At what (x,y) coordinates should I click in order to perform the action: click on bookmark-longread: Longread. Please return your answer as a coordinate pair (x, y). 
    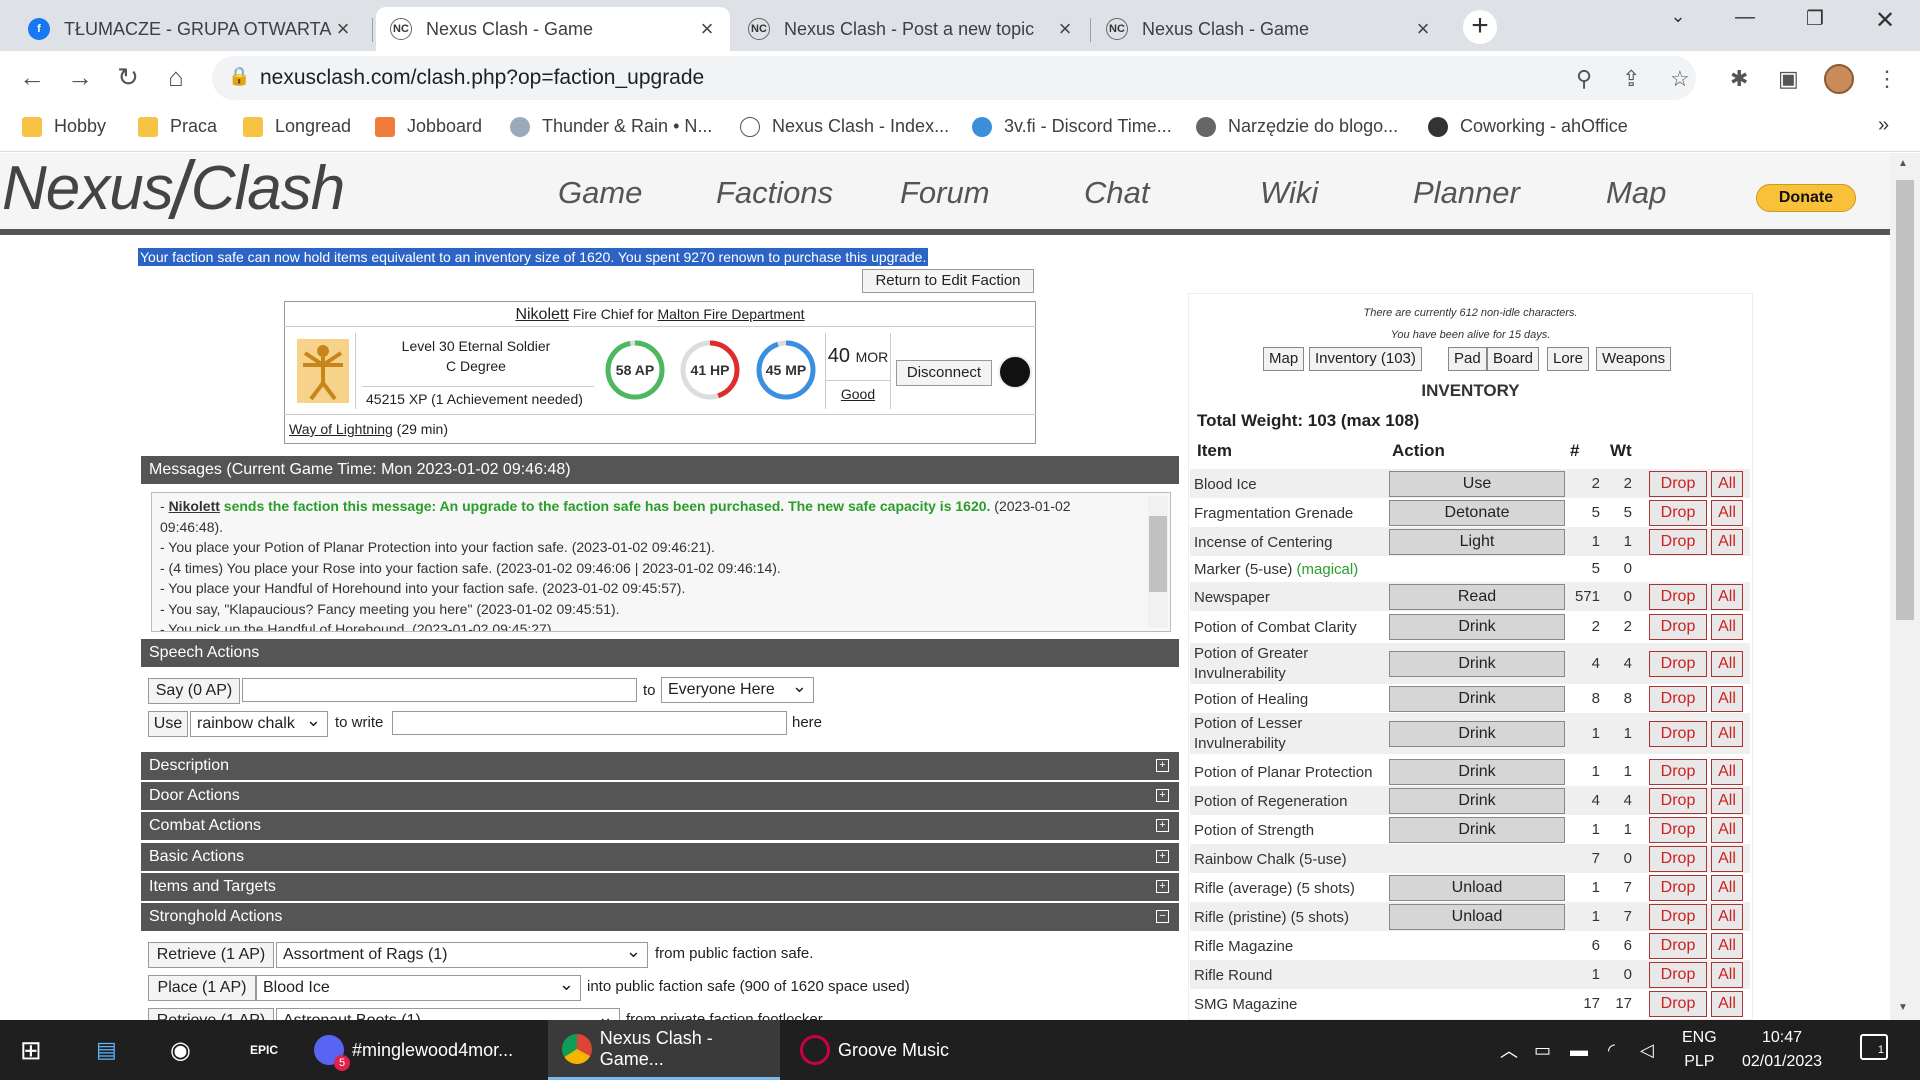
    Looking at the image, I should click on (297, 126).